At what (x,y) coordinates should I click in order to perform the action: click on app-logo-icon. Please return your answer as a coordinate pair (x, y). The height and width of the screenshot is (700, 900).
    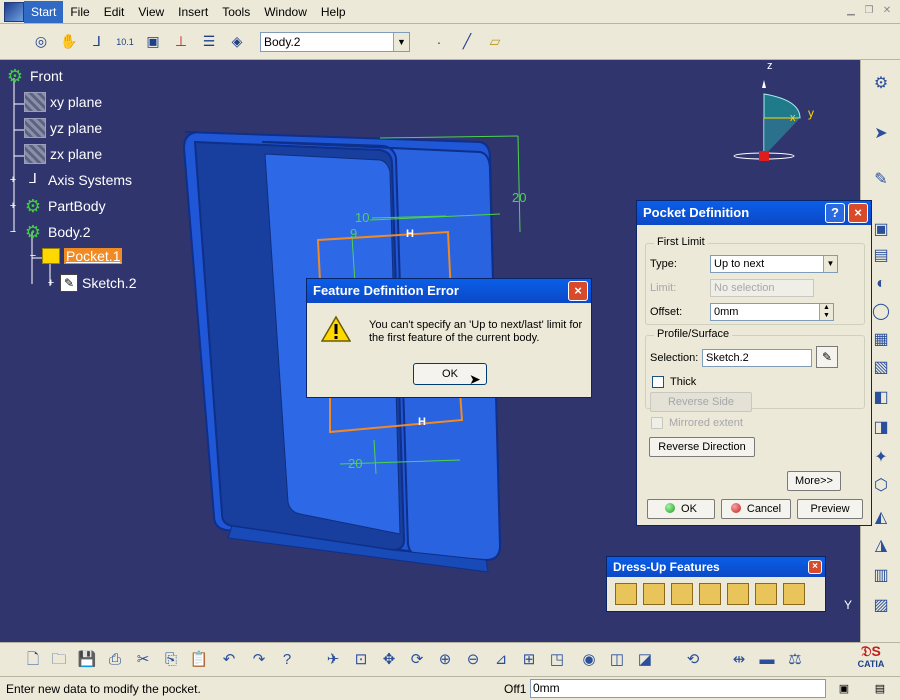
    Looking at the image, I should click on (14, 11).